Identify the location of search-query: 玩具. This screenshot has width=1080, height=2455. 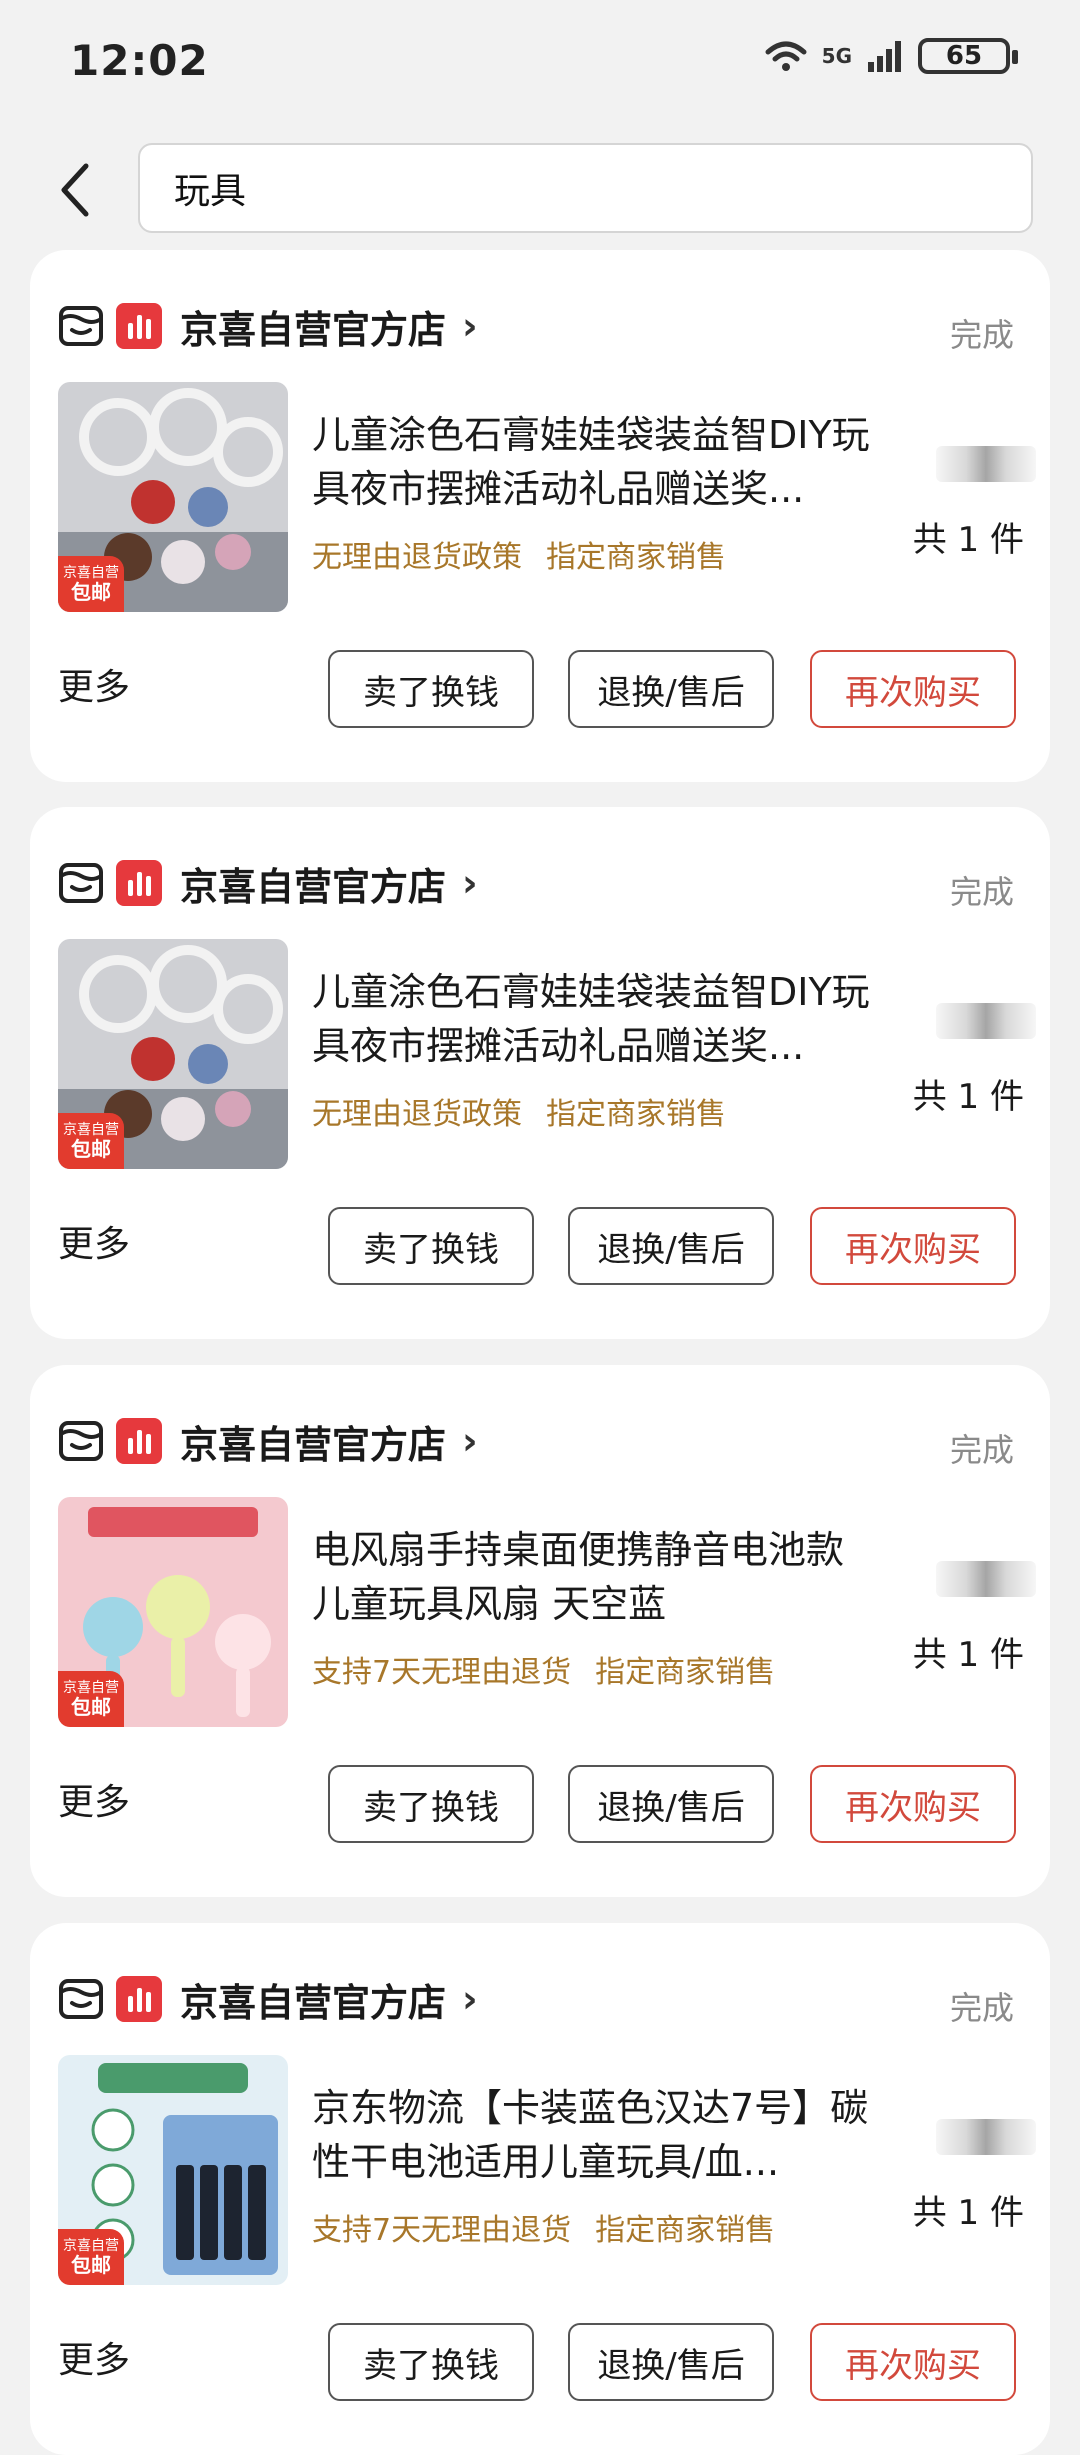
(210, 191).